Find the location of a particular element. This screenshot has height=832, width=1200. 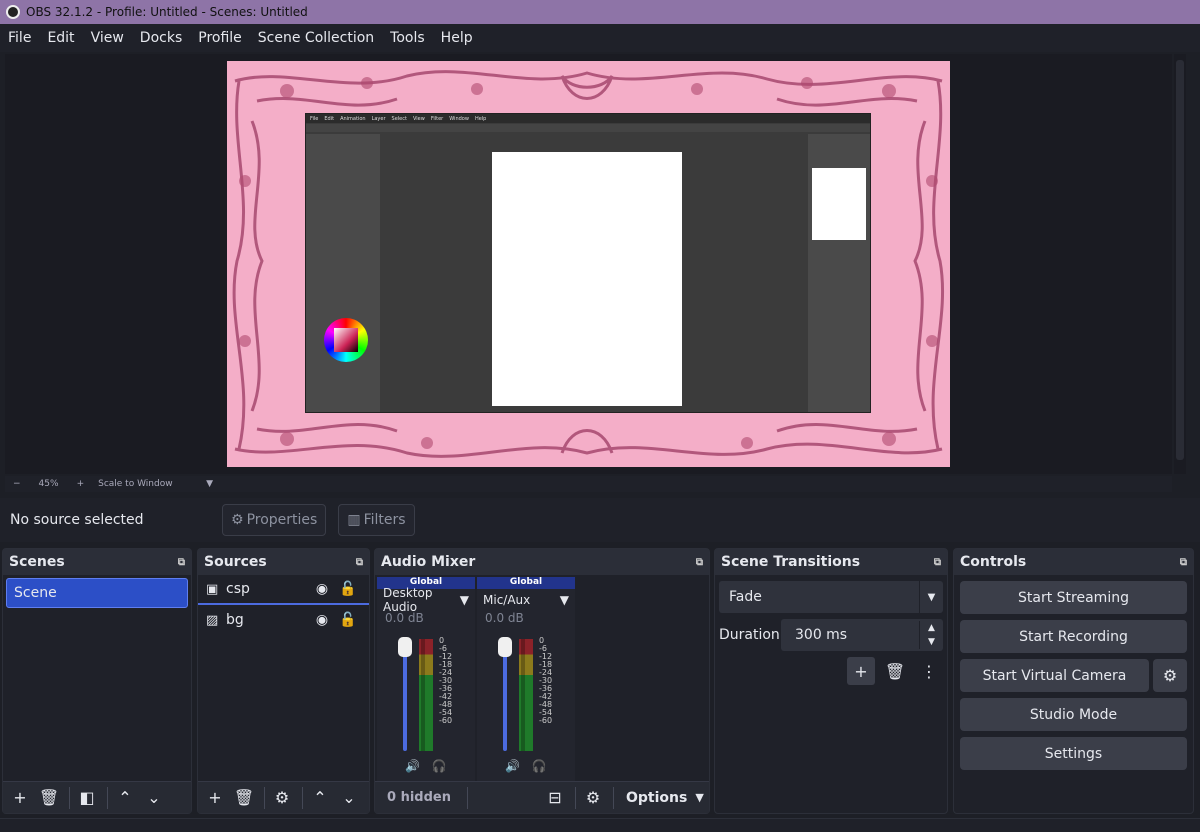

preview-zoom-bar: − 45% + Scale to Window ▼ is located at coordinates (588, 484).